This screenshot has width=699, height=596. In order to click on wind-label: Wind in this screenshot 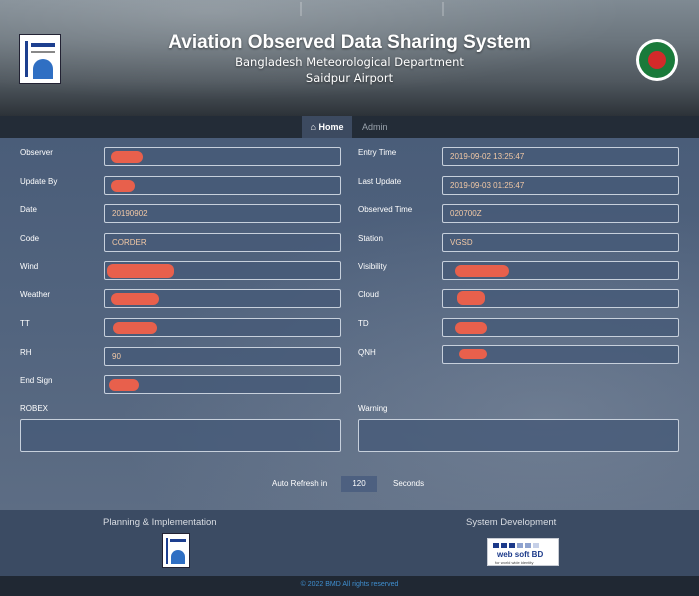, I will do `click(29, 266)`.